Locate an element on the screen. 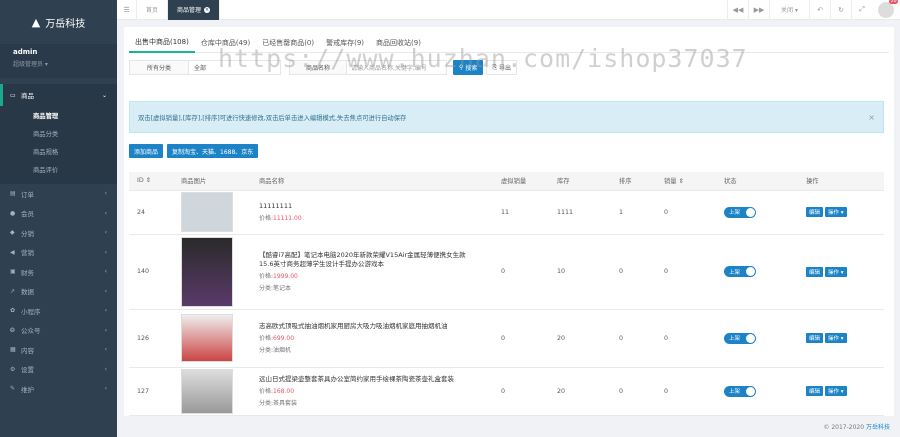 This screenshot has width=900, height=437. sidebar-item-data: ↗ 数据 ‹ is located at coordinates (58, 292).